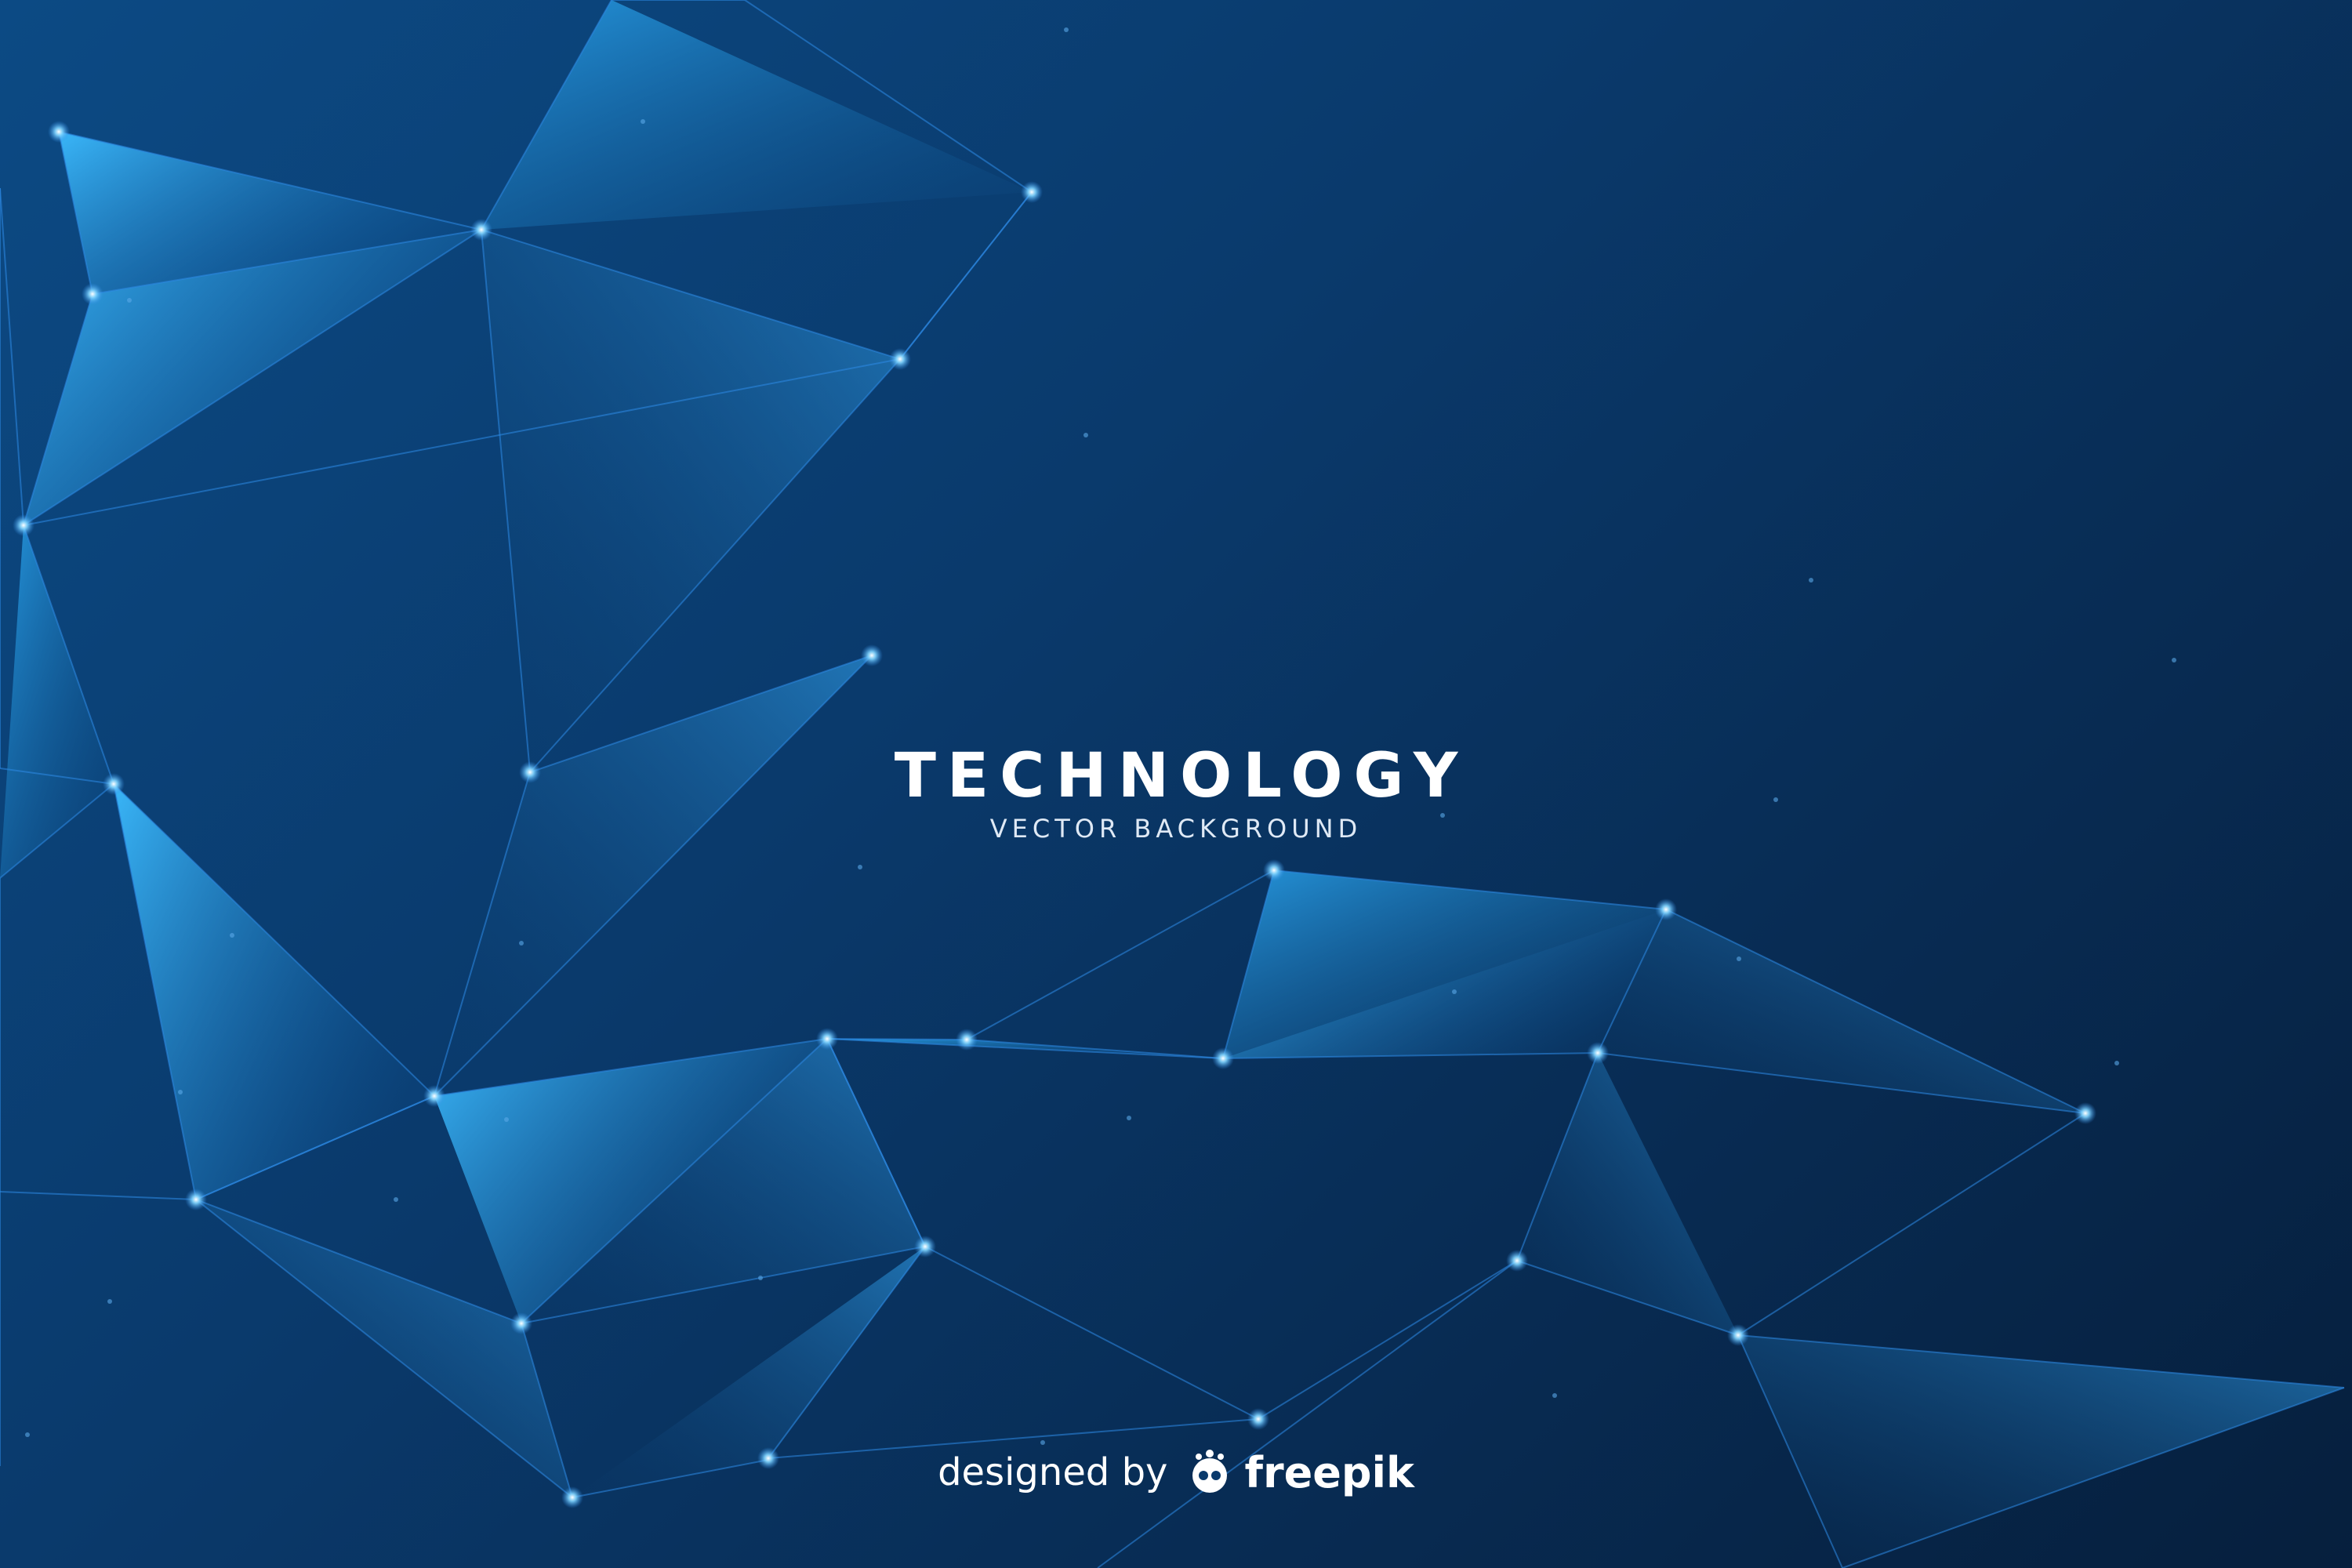  What do you see at coordinates (1329, 1472) in the screenshot?
I see `credit-brand: freepik` at bounding box center [1329, 1472].